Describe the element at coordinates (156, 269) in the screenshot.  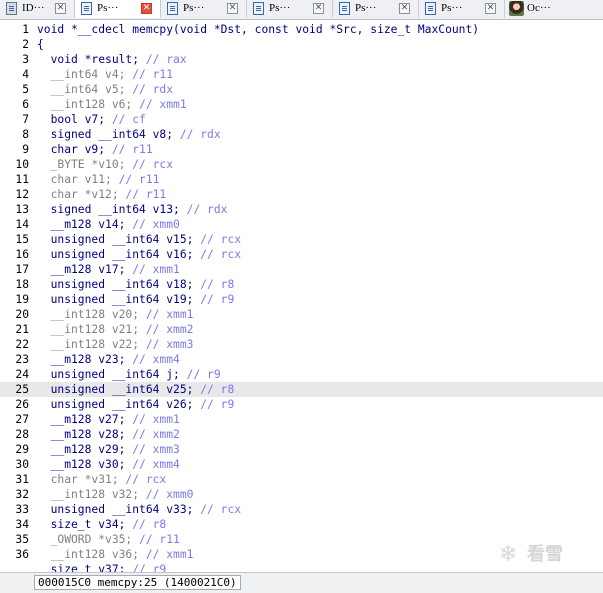
I see `register-comment: // xmm1` at that location.